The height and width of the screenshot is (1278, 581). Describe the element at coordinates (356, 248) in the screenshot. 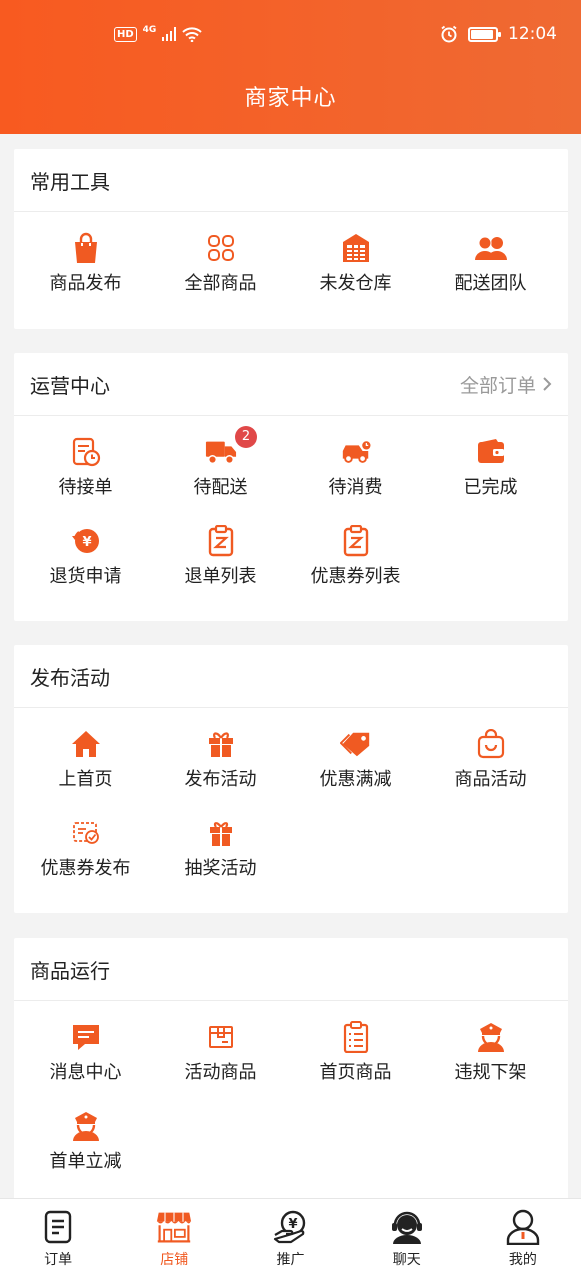

I see `warehouse-icon` at that location.